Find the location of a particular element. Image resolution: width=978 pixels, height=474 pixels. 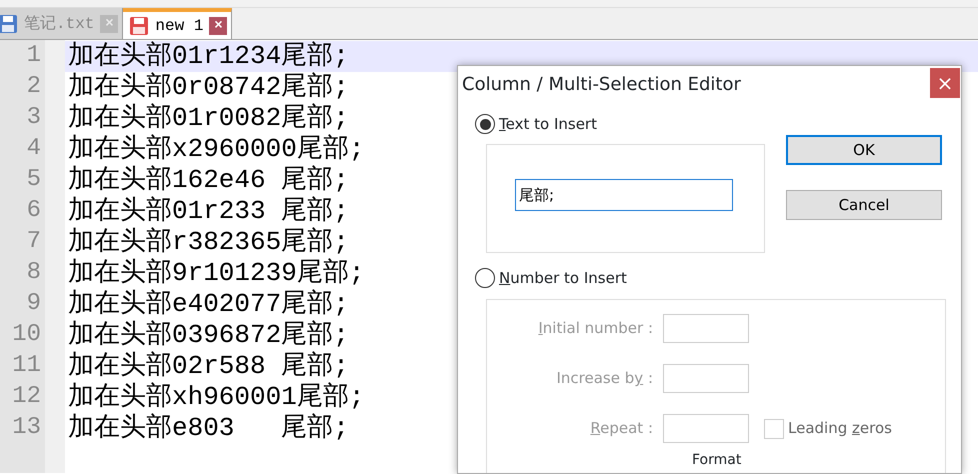

close-tab-button: × is located at coordinates (218, 25).